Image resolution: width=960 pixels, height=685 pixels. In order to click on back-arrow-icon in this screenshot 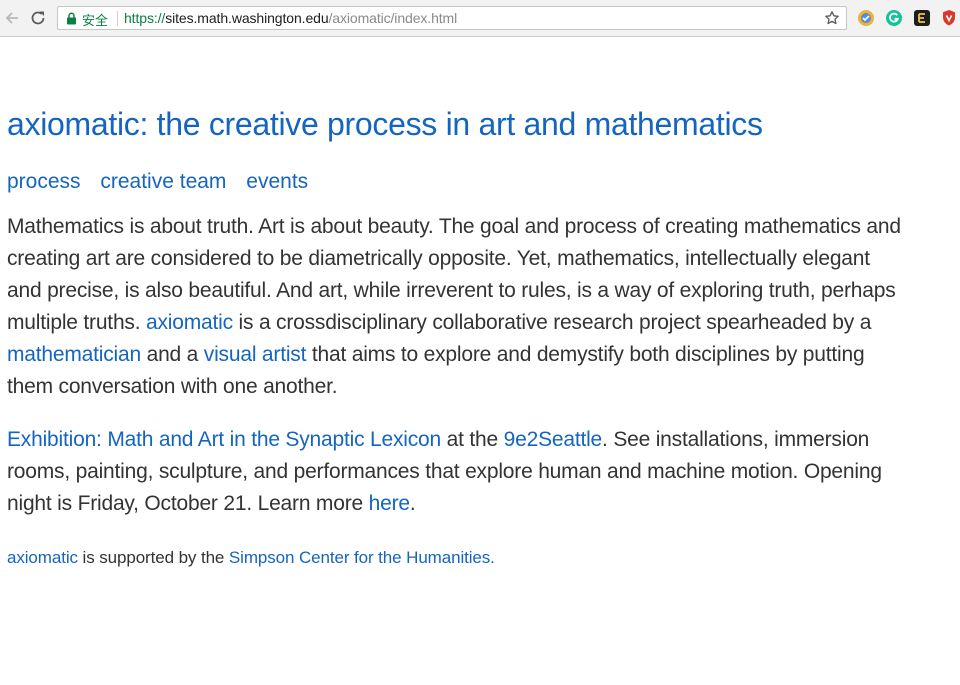, I will do `click(13, 18)`.